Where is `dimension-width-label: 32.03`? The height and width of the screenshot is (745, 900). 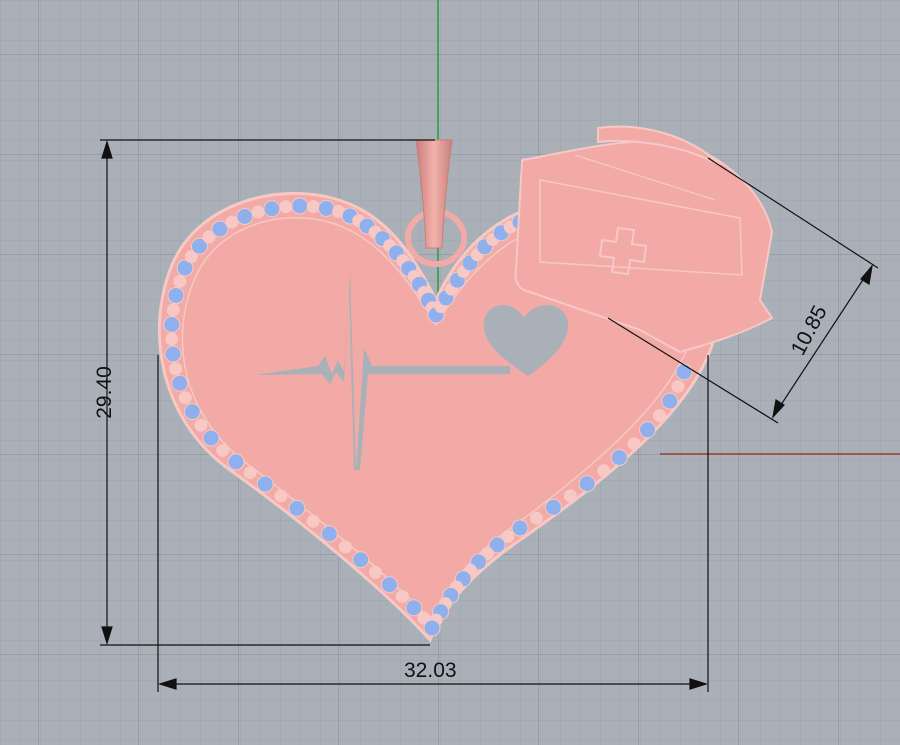
dimension-width-label: 32.03 is located at coordinates (430, 670).